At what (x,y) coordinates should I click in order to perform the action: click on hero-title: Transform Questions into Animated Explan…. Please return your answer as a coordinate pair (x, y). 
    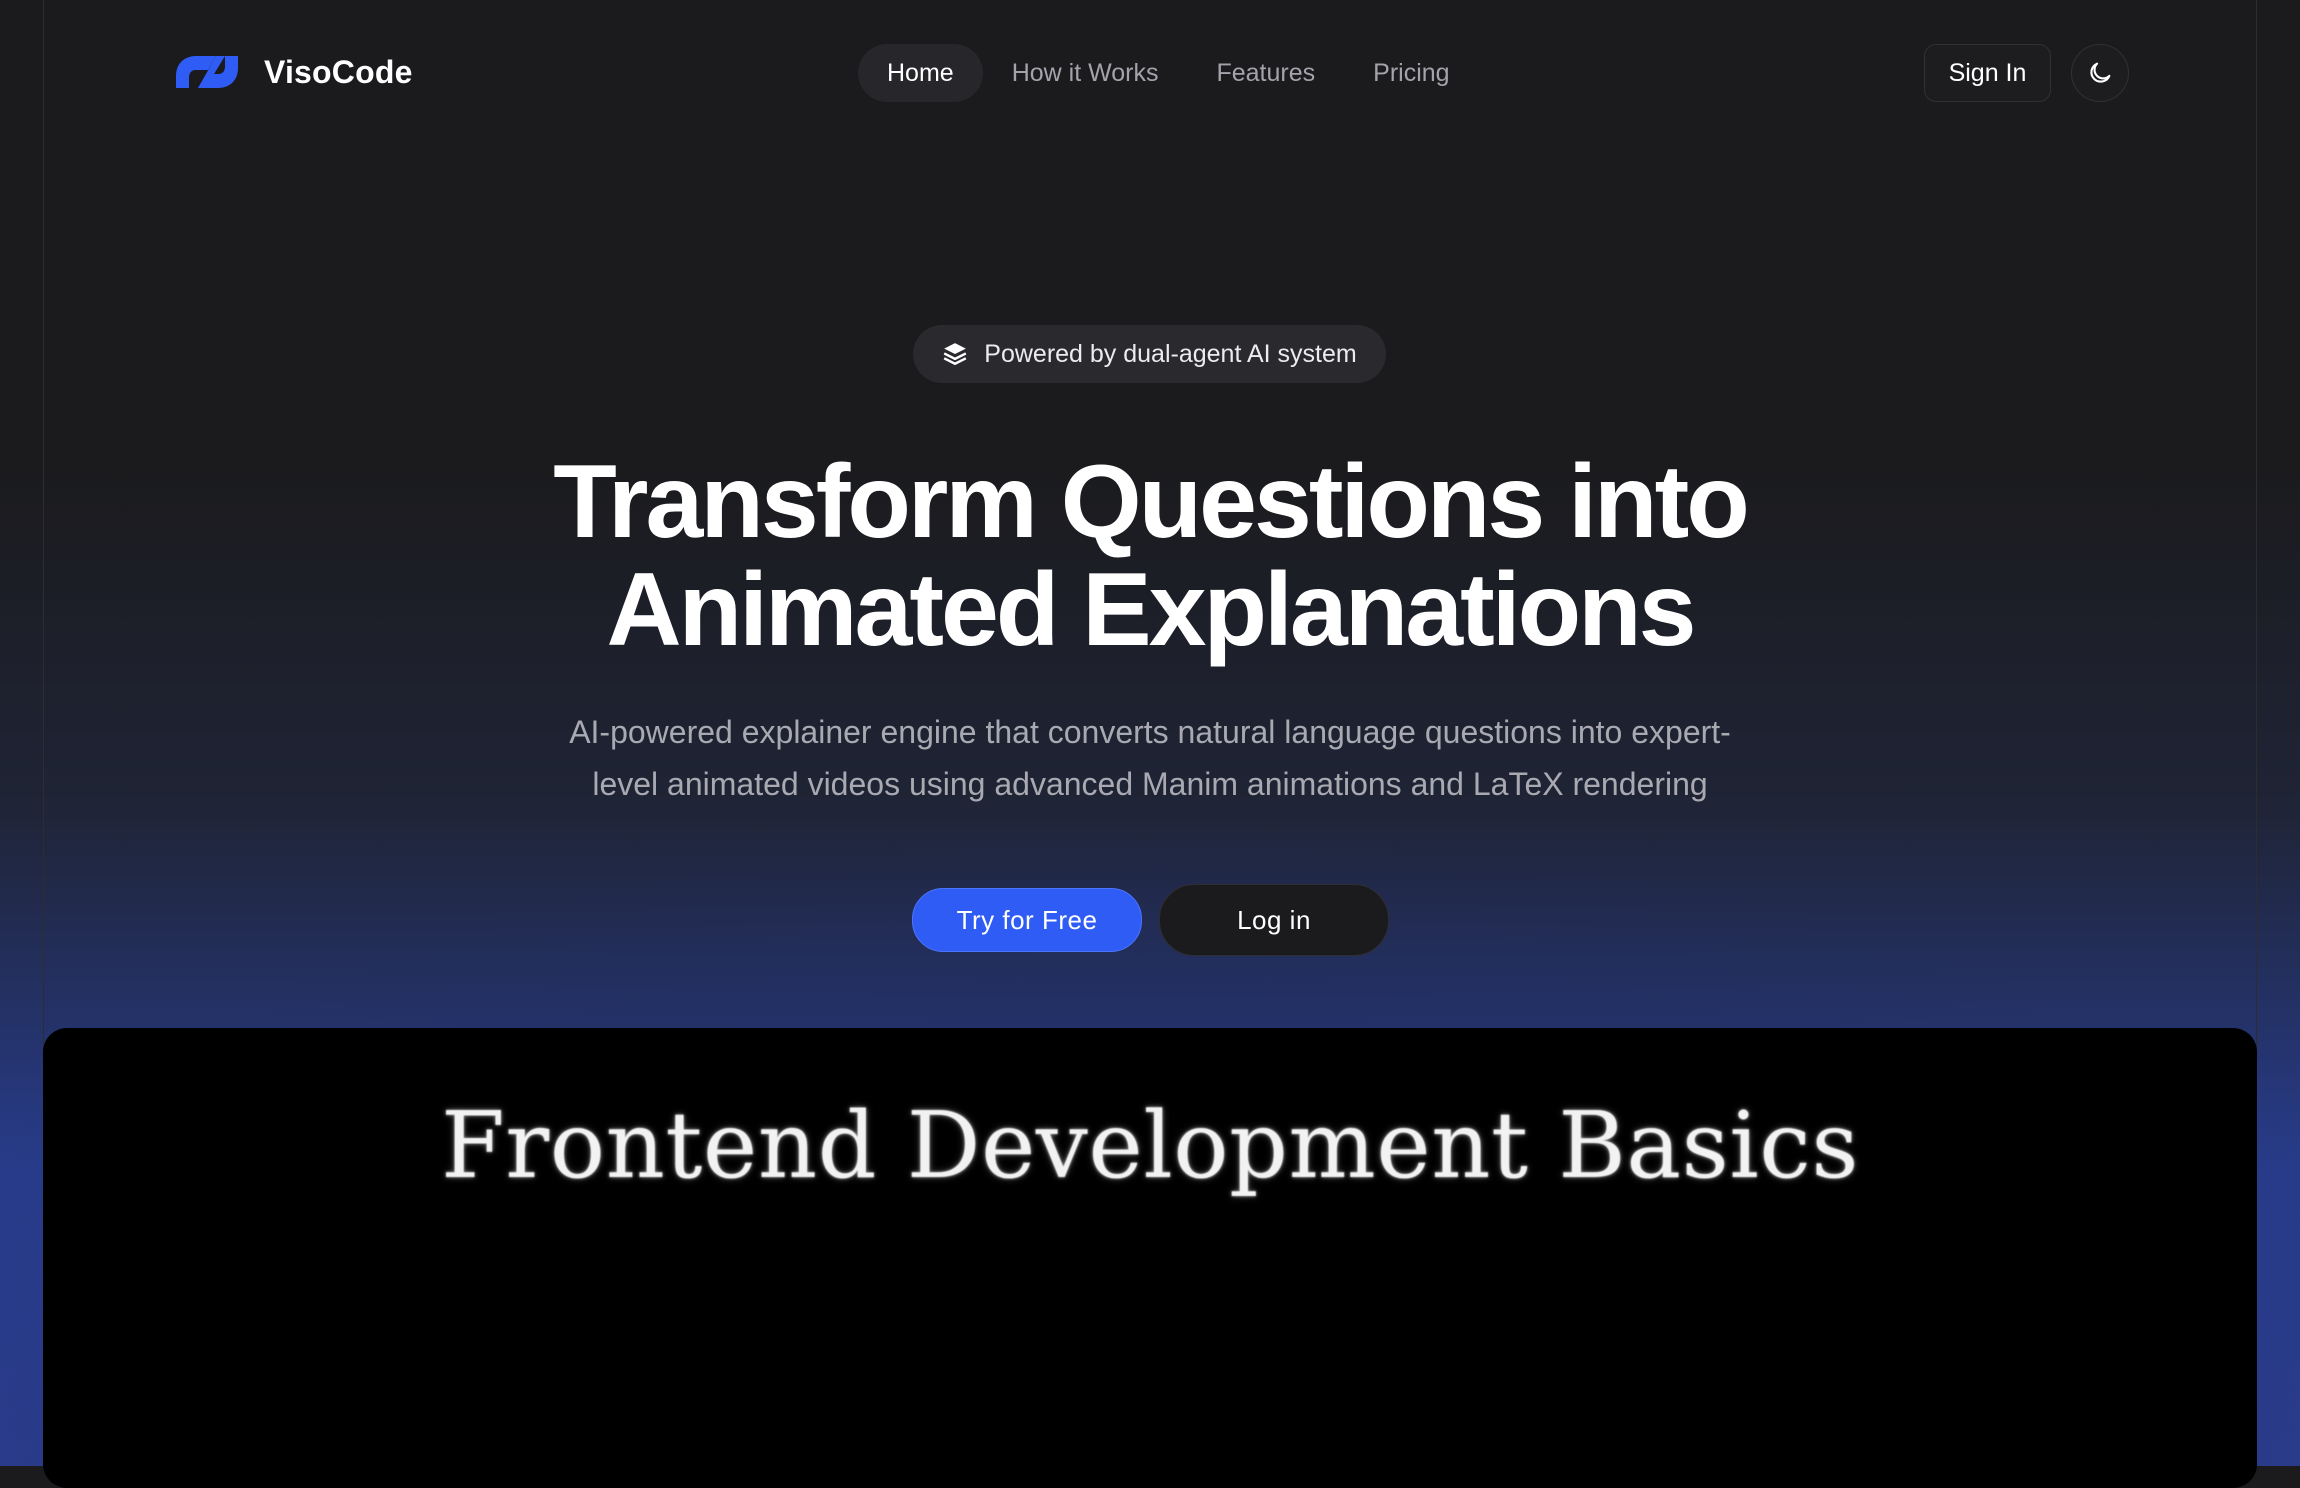
    Looking at the image, I should click on (1150, 556).